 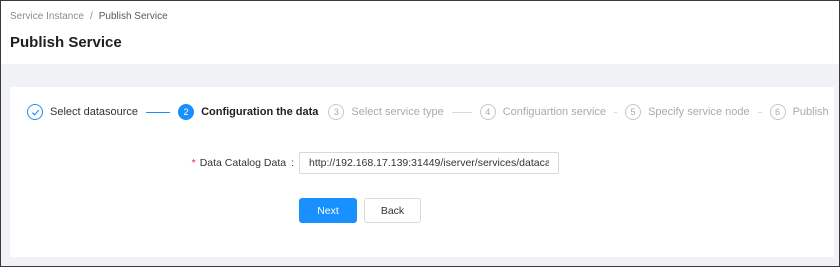 I want to click on step-number: 3, so click(x=336, y=112).